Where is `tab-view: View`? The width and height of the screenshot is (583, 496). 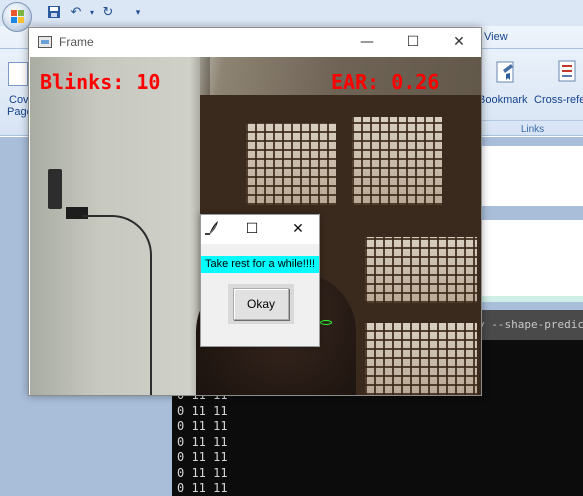 tab-view: View is located at coordinates (496, 37).